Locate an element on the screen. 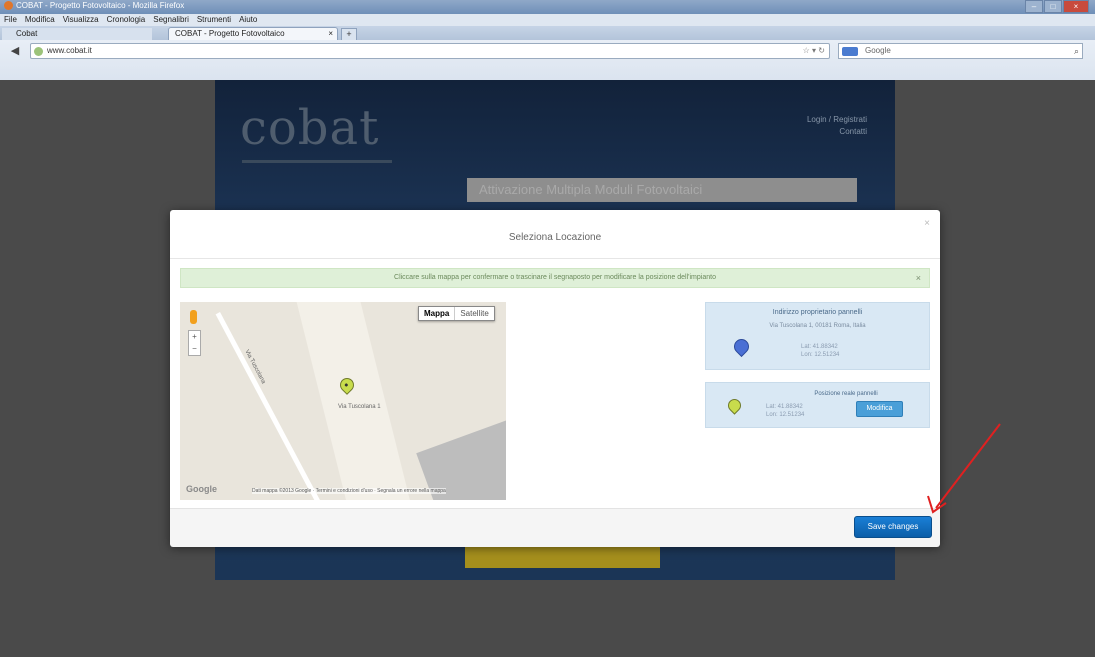 The height and width of the screenshot is (657, 1095). reload-icon: ☆ ▾ ↻ is located at coordinates (814, 51).